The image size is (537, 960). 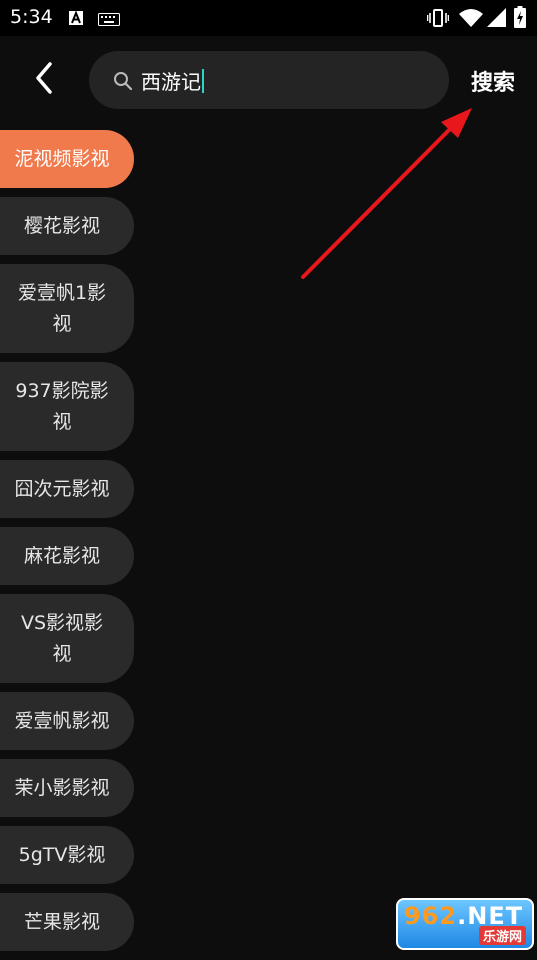 What do you see at coordinates (61, 921) in the screenshot?
I see `category-label: 芒果影视` at bounding box center [61, 921].